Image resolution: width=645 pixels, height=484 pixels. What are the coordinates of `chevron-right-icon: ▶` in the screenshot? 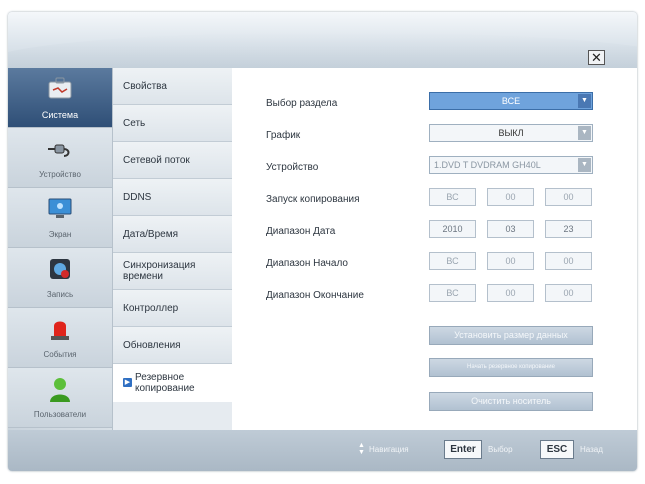 It's located at (127, 382).